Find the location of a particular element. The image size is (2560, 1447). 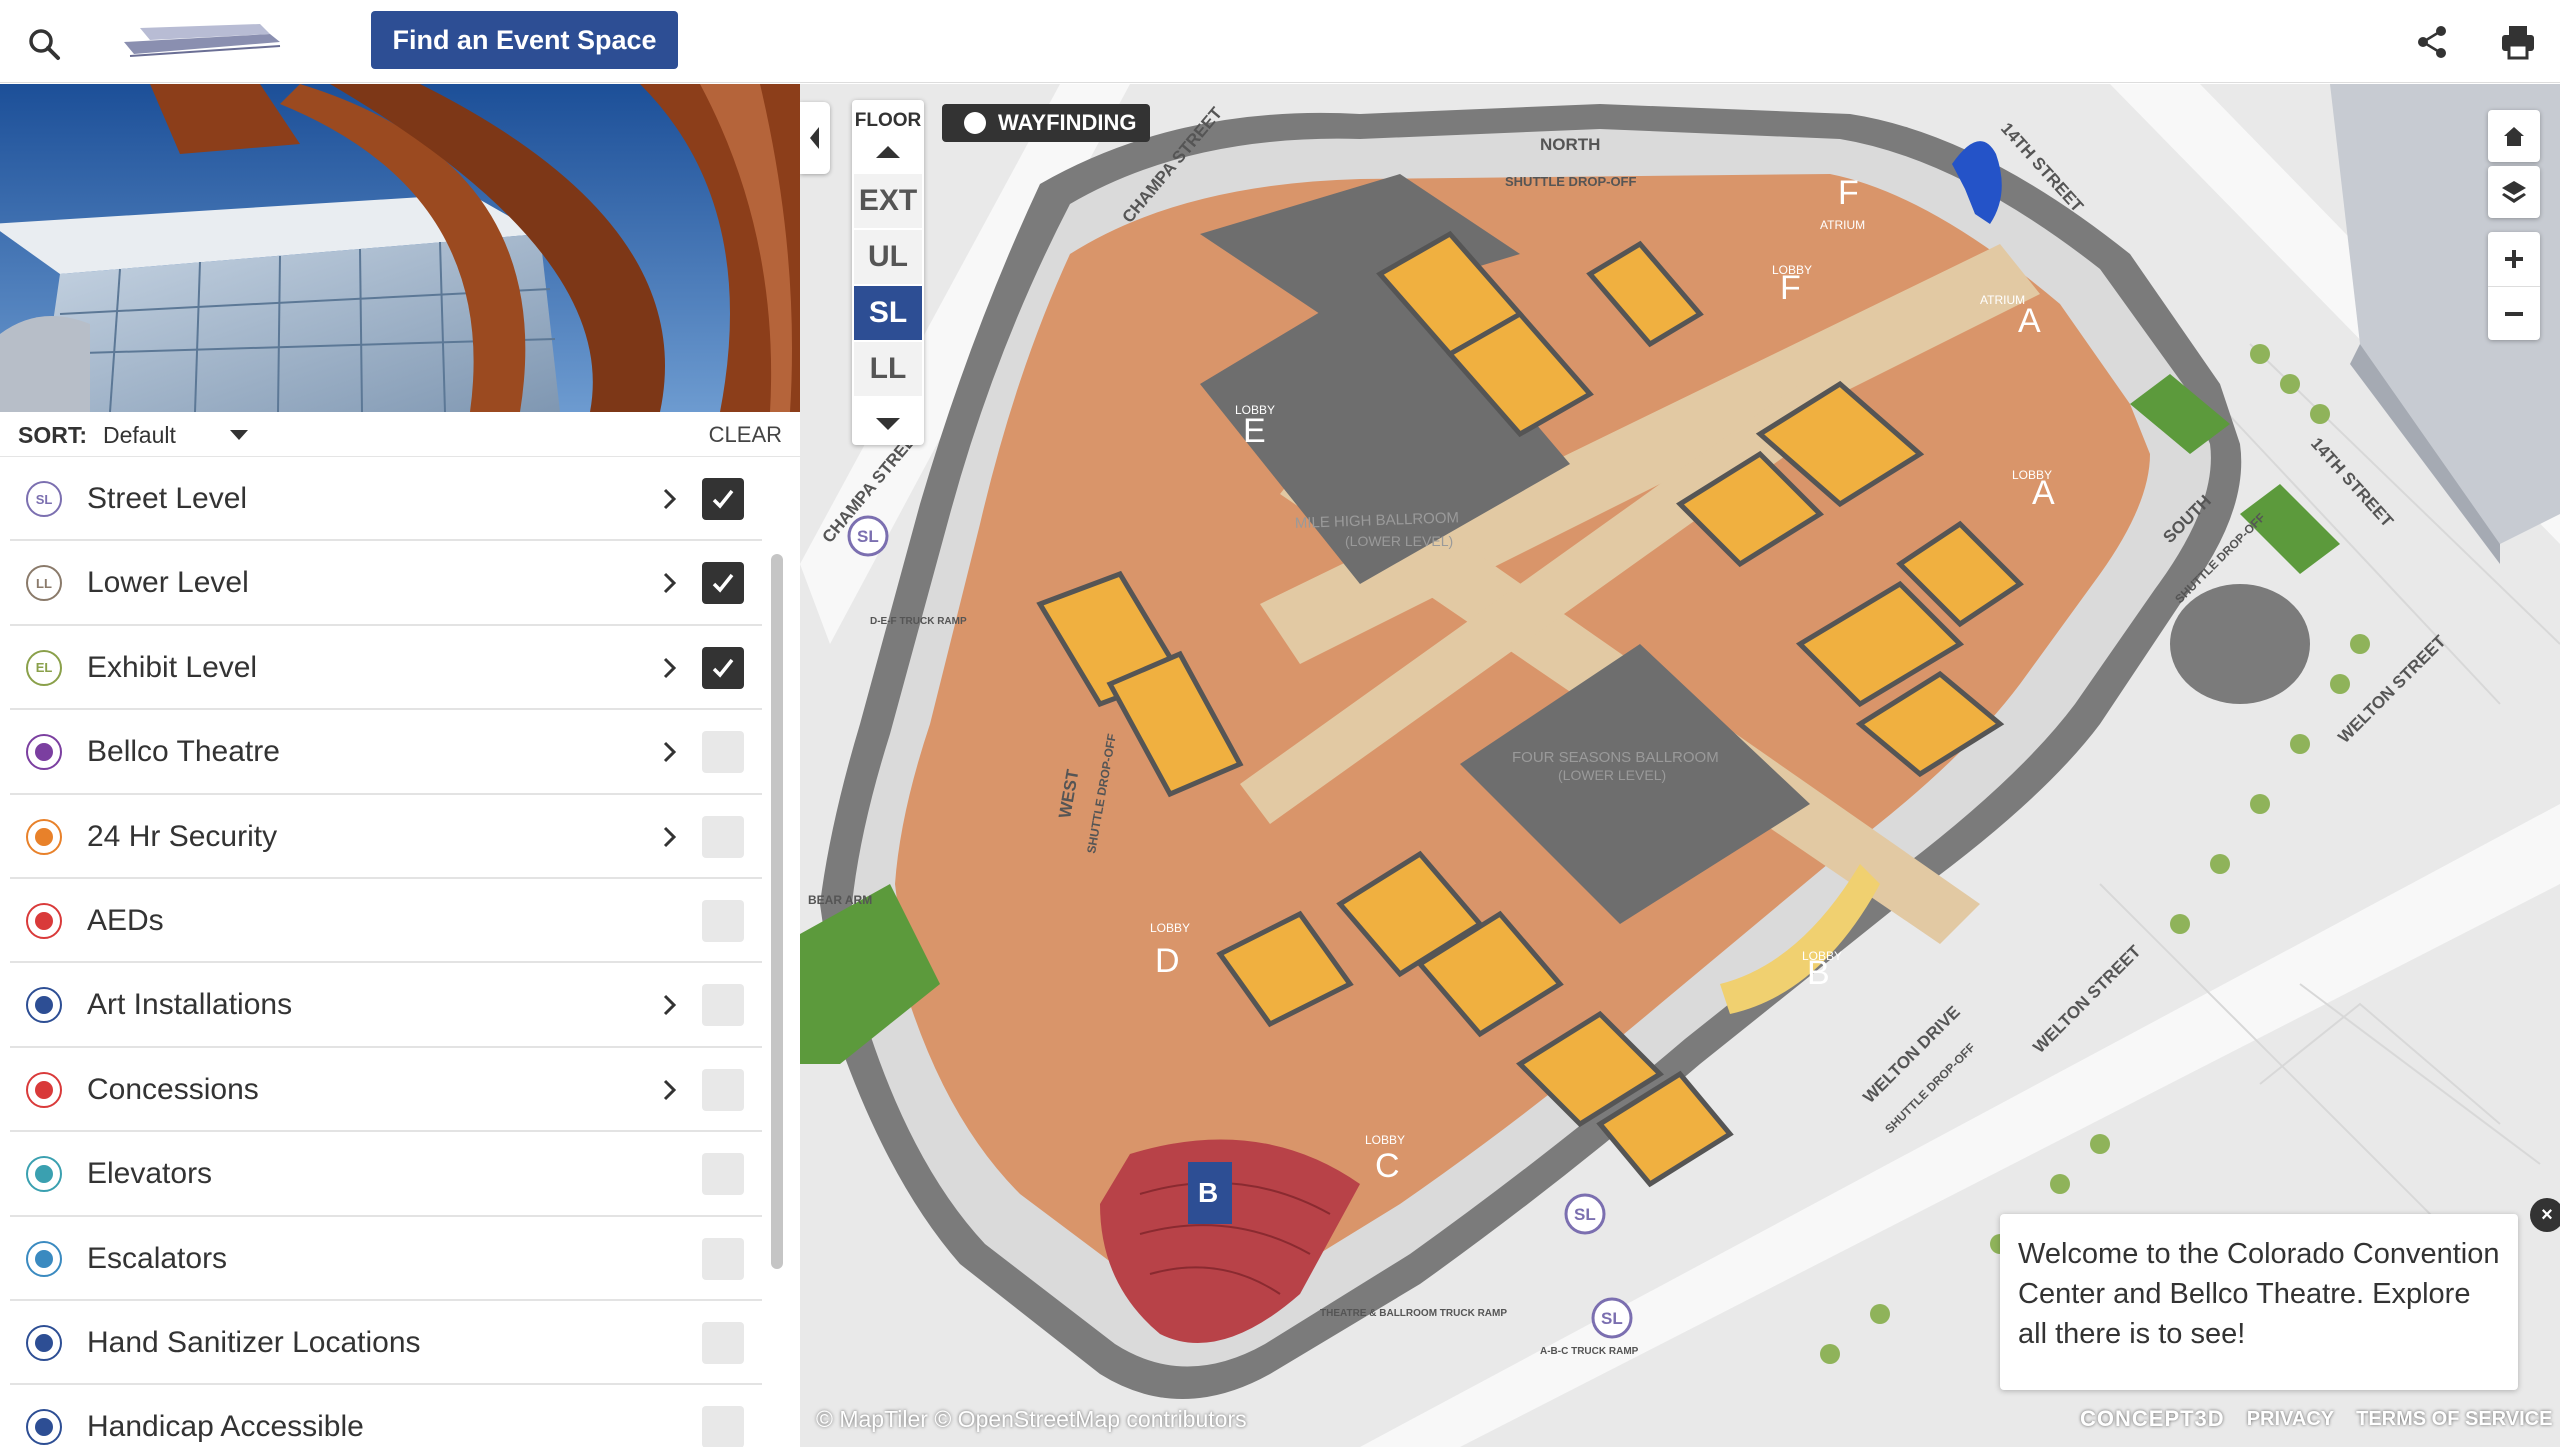

category-row: EL Exhibit Level is located at coordinates (386, 668).